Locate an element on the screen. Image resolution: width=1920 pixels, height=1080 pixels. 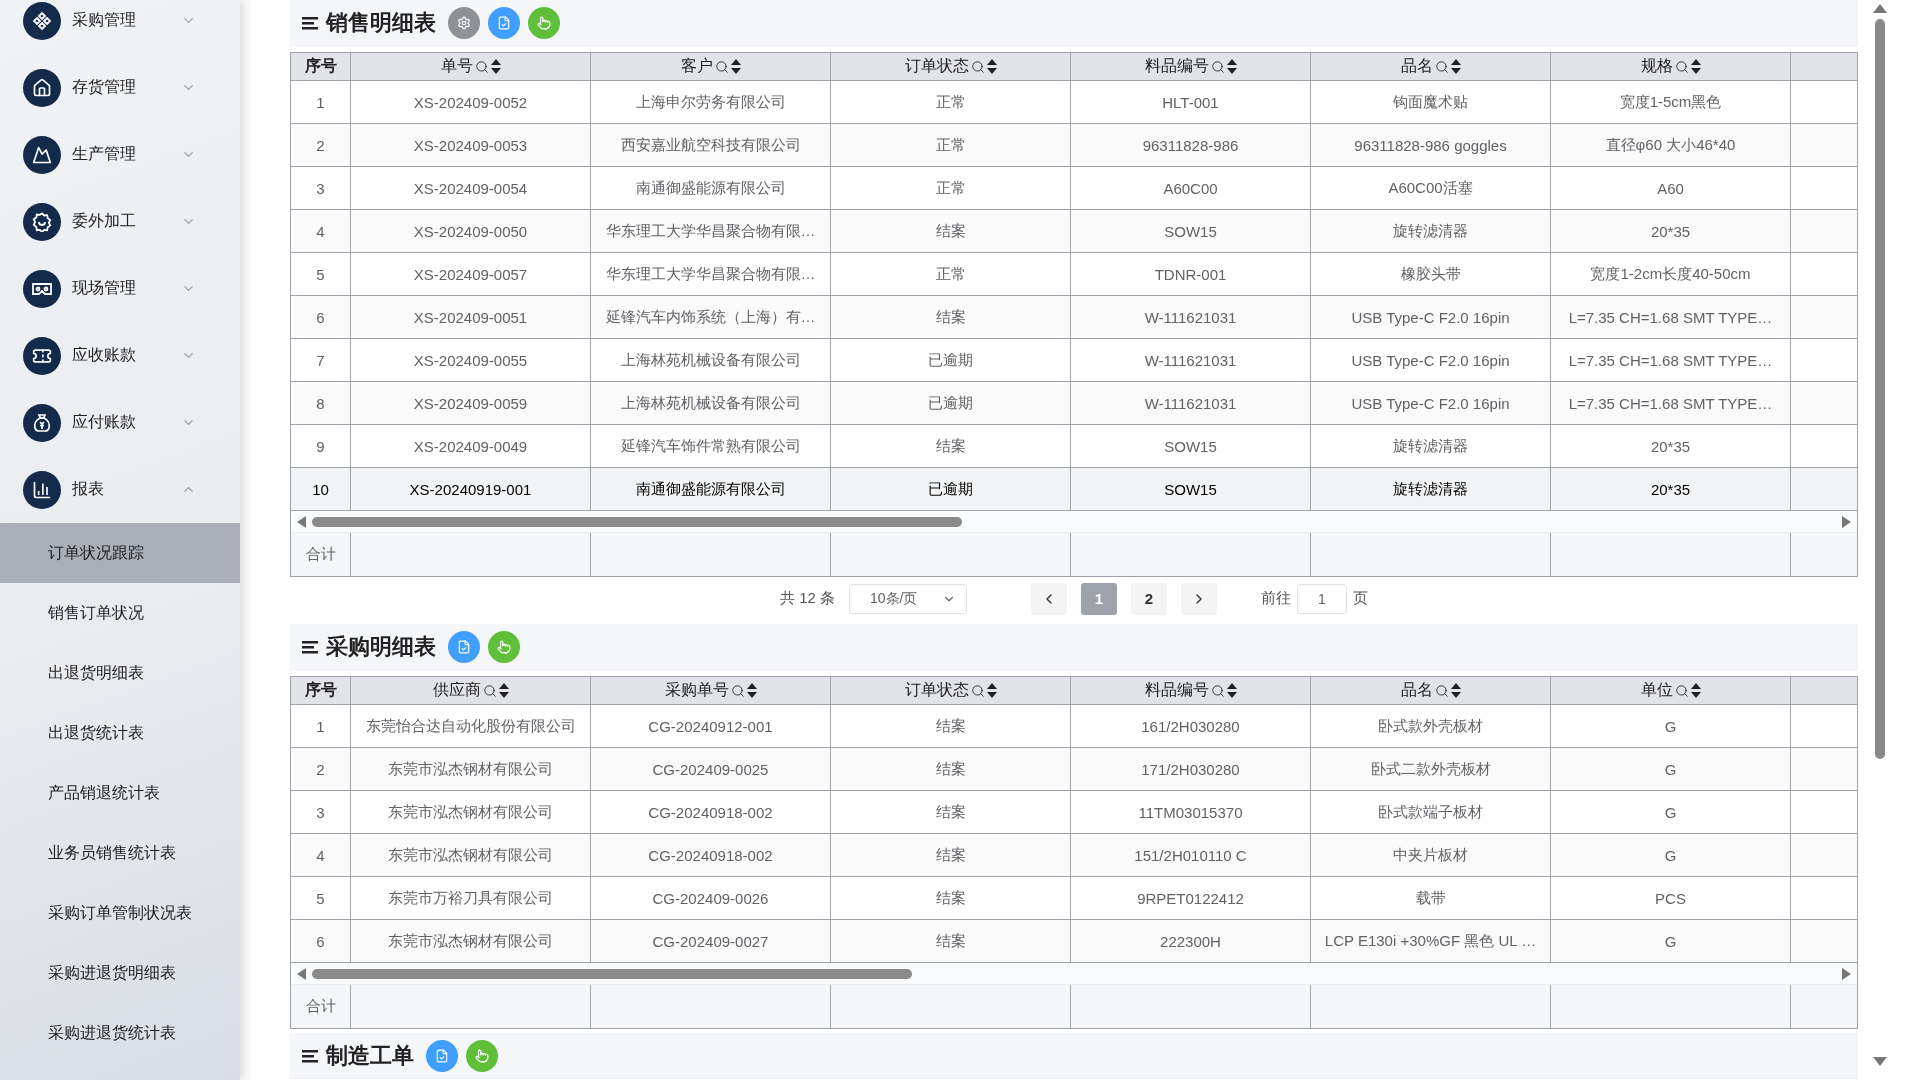
menu-item: 应收账款 is located at coordinates (120, 355).